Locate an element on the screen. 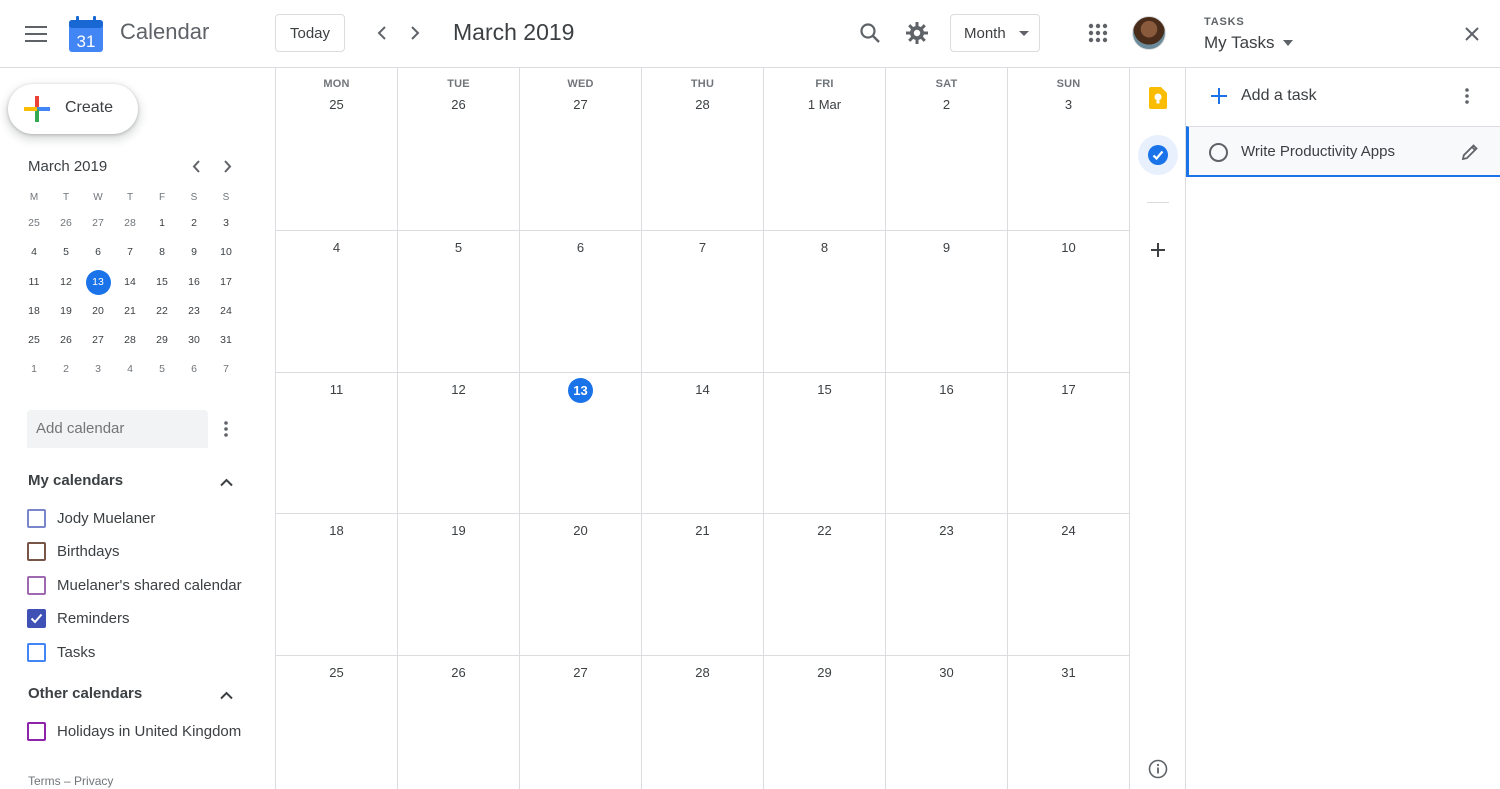 The height and width of the screenshot is (789, 1500). next-period-button is located at coordinates (415, 33).